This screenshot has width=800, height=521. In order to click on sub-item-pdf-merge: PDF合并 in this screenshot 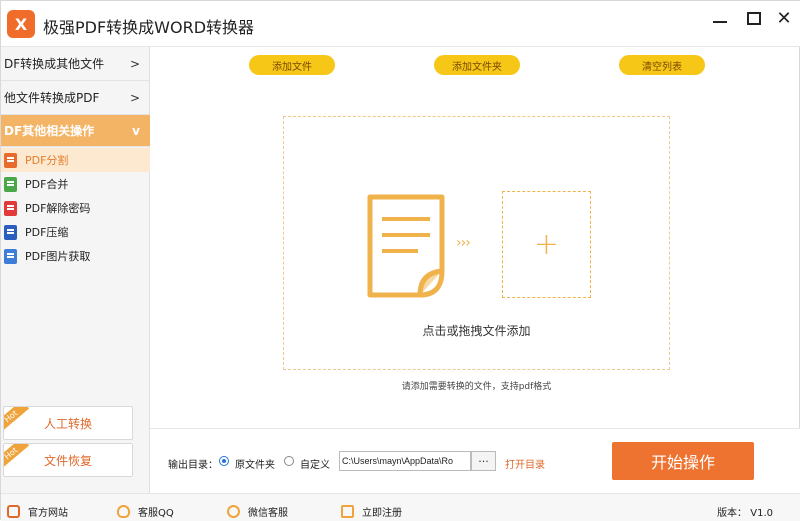, I will do `click(75, 184)`.